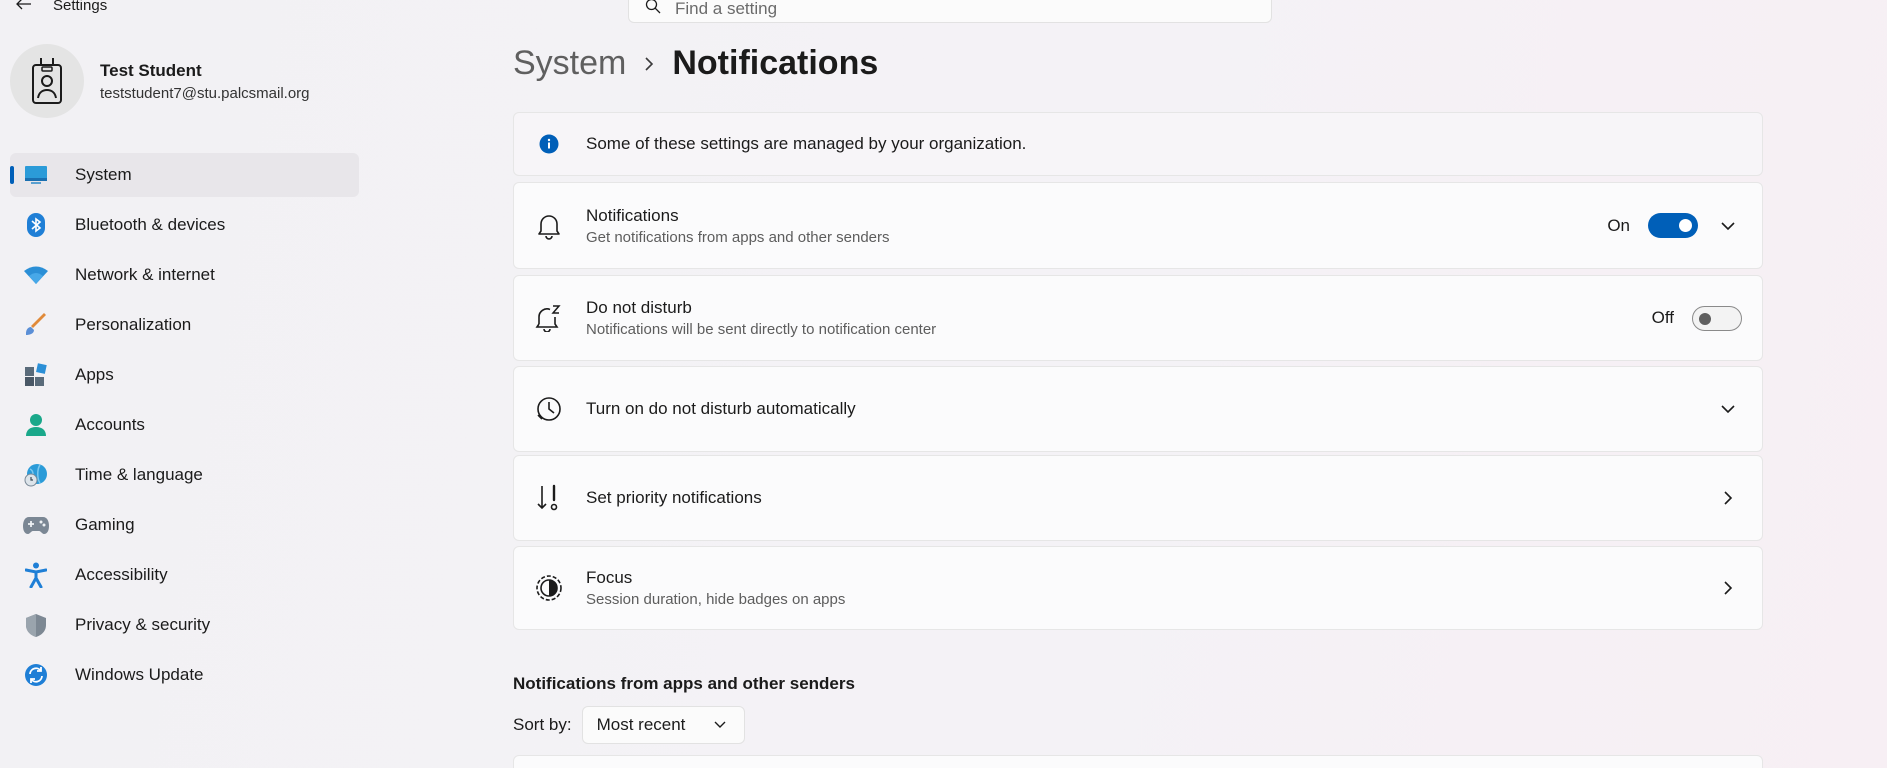 The width and height of the screenshot is (1887, 768). I want to click on info-icon, so click(549, 144).